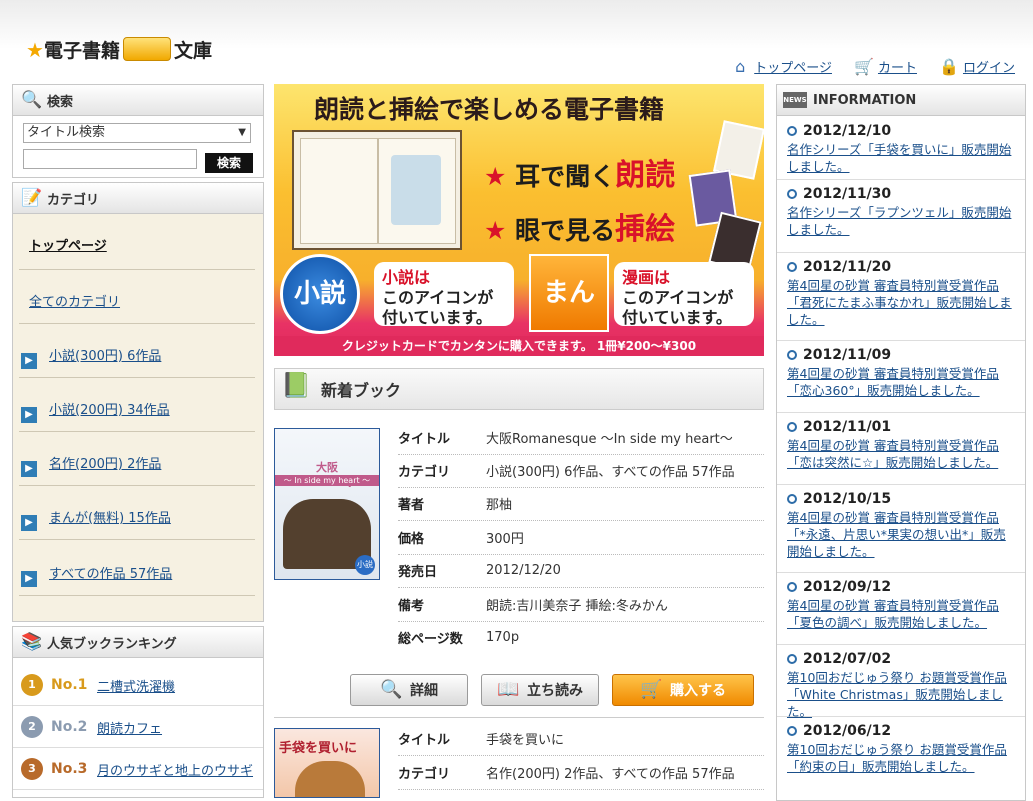 Image resolution: width=1033 pixels, height=801 pixels. What do you see at coordinates (110, 574) in the screenshot?
I see `category-item-label: すべての作品 57作品` at bounding box center [110, 574].